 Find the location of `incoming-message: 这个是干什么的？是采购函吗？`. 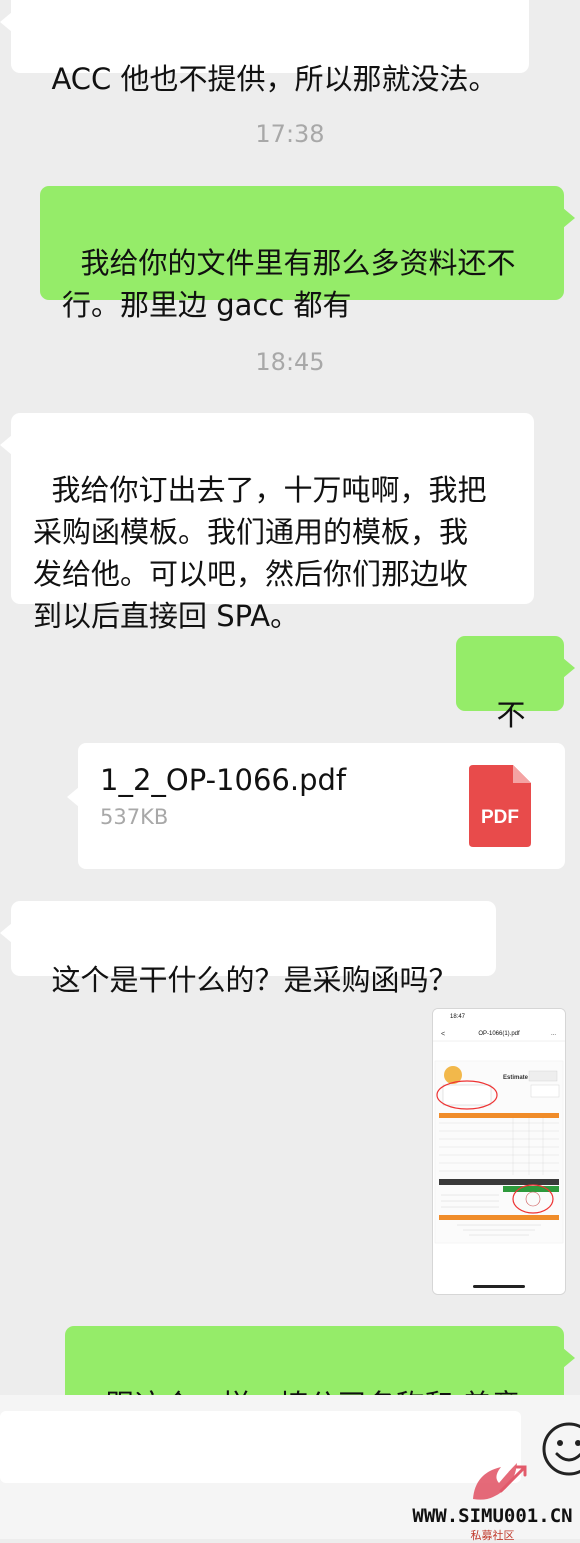

incoming-message: 这个是干什么的？是采购函吗？ is located at coordinates (248, 949).